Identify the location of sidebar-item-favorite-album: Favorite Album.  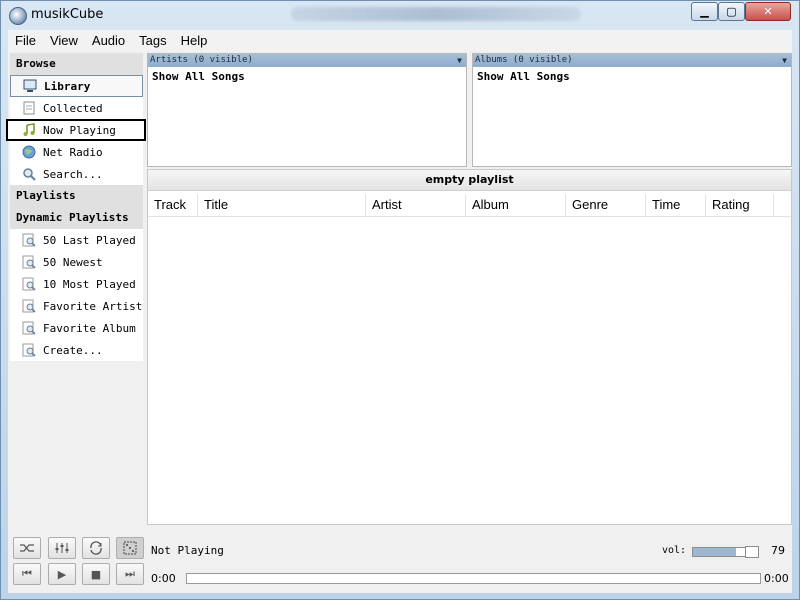
(76, 328).